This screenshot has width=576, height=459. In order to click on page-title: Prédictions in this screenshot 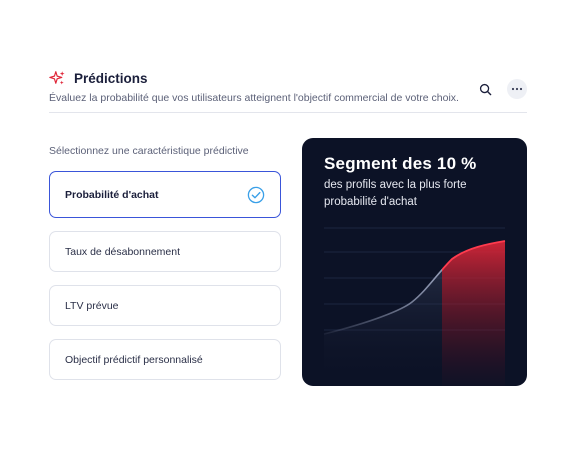, I will do `click(111, 78)`.